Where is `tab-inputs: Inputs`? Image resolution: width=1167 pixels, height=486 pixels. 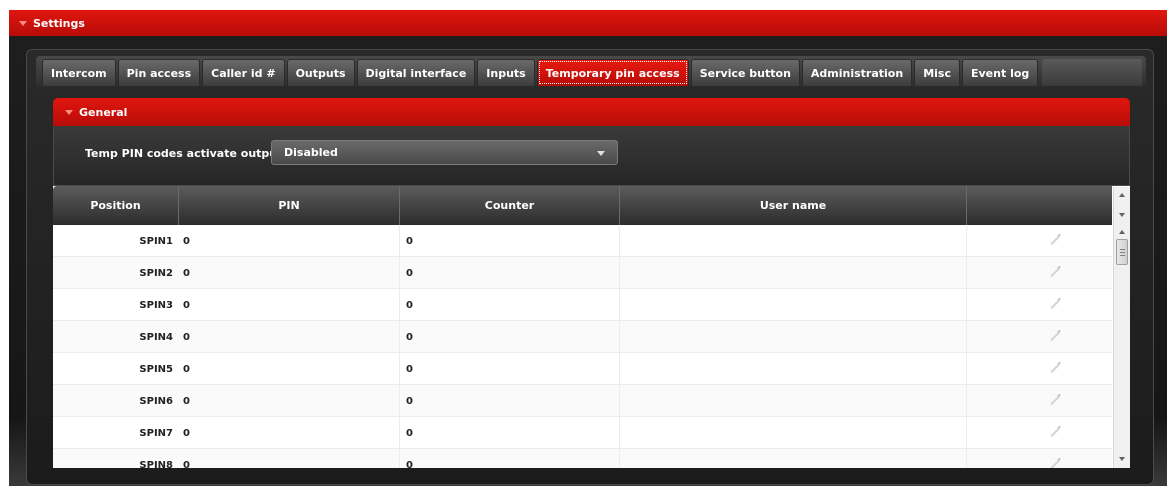 tab-inputs: Inputs is located at coordinates (506, 72).